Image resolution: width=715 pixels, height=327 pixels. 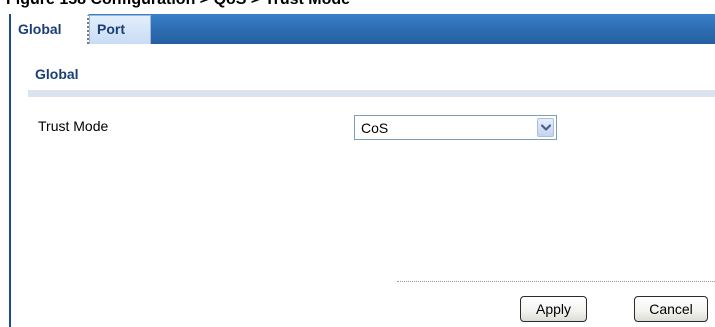 I want to click on cancel-button: Cancel, so click(x=671, y=309).